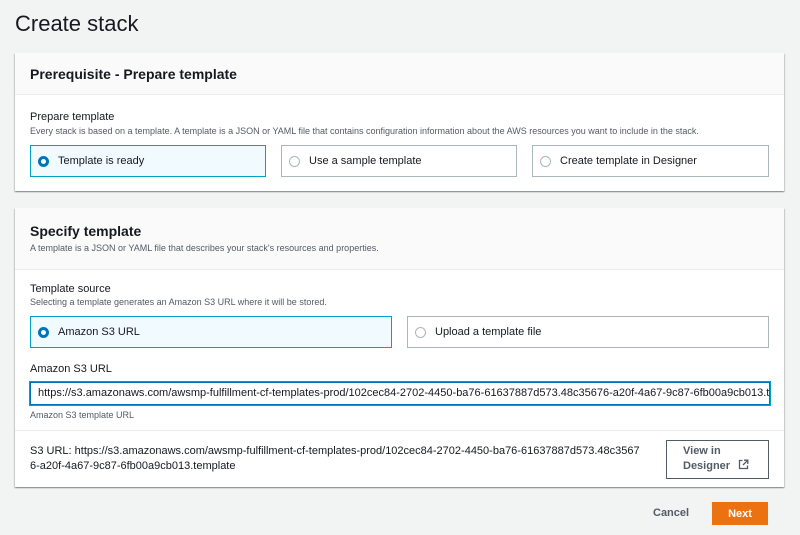 This screenshot has height=535, width=800. Describe the element at coordinates (628, 161) in the screenshot. I see `option-create-in-designer-label: Create template in Designer` at that location.